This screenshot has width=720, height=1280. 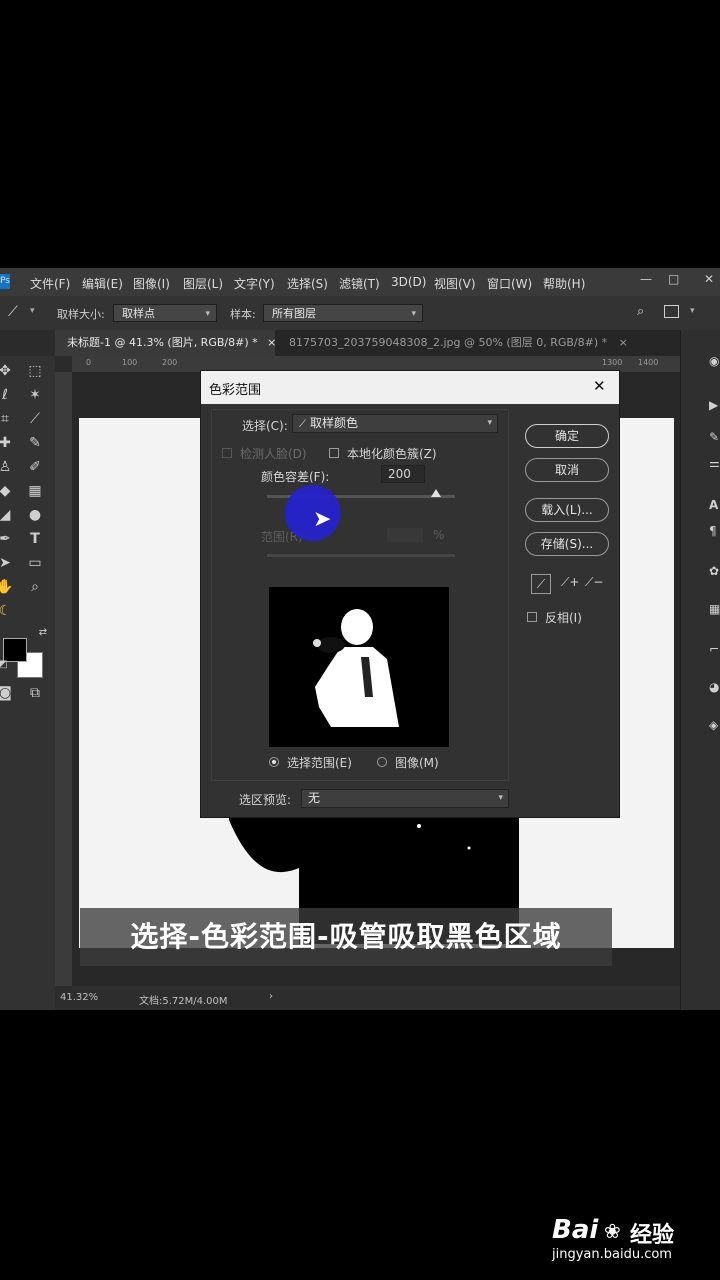 What do you see at coordinates (151, 283) in the screenshot?
I see `menu-image: 图像(I)` at bounding box center [151, 283].